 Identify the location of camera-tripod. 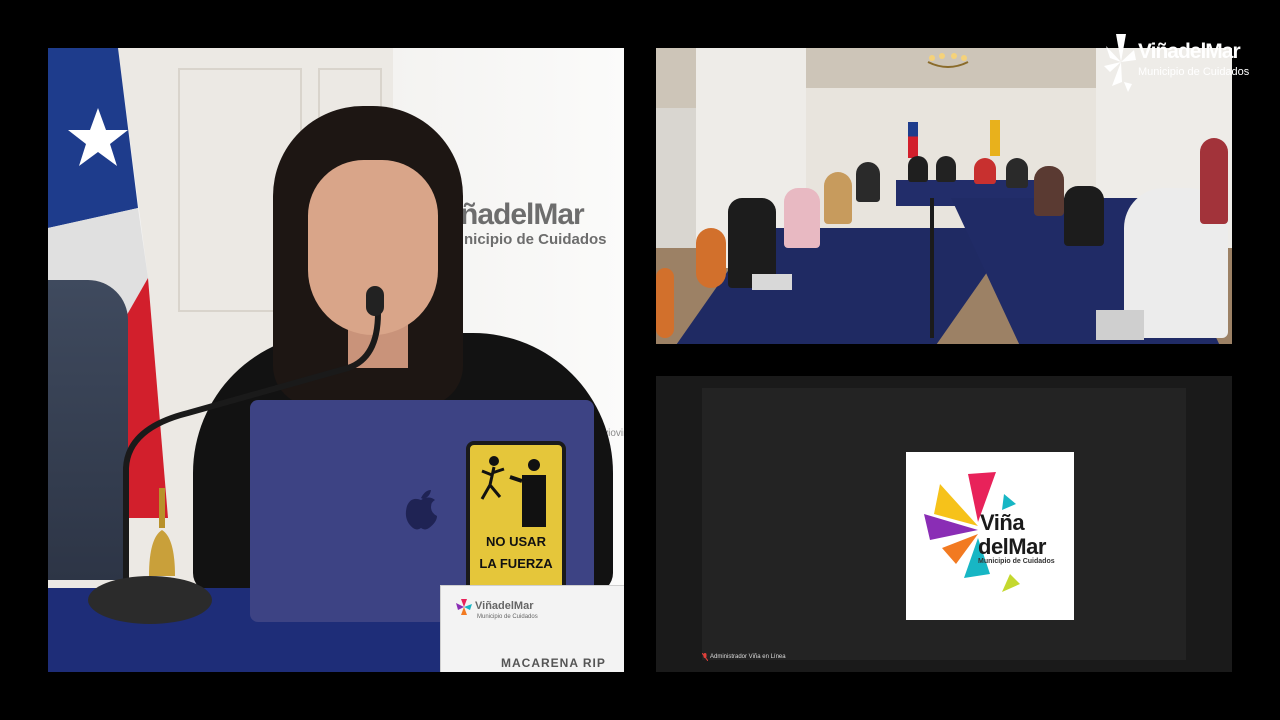
(932, 268).